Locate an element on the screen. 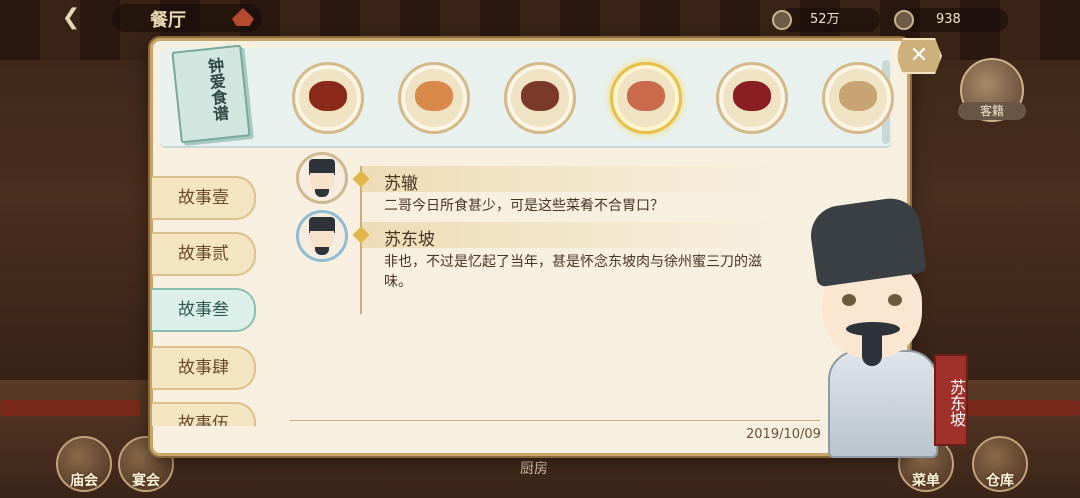  gem-amount: 938 is located at coordinates (948, 19).